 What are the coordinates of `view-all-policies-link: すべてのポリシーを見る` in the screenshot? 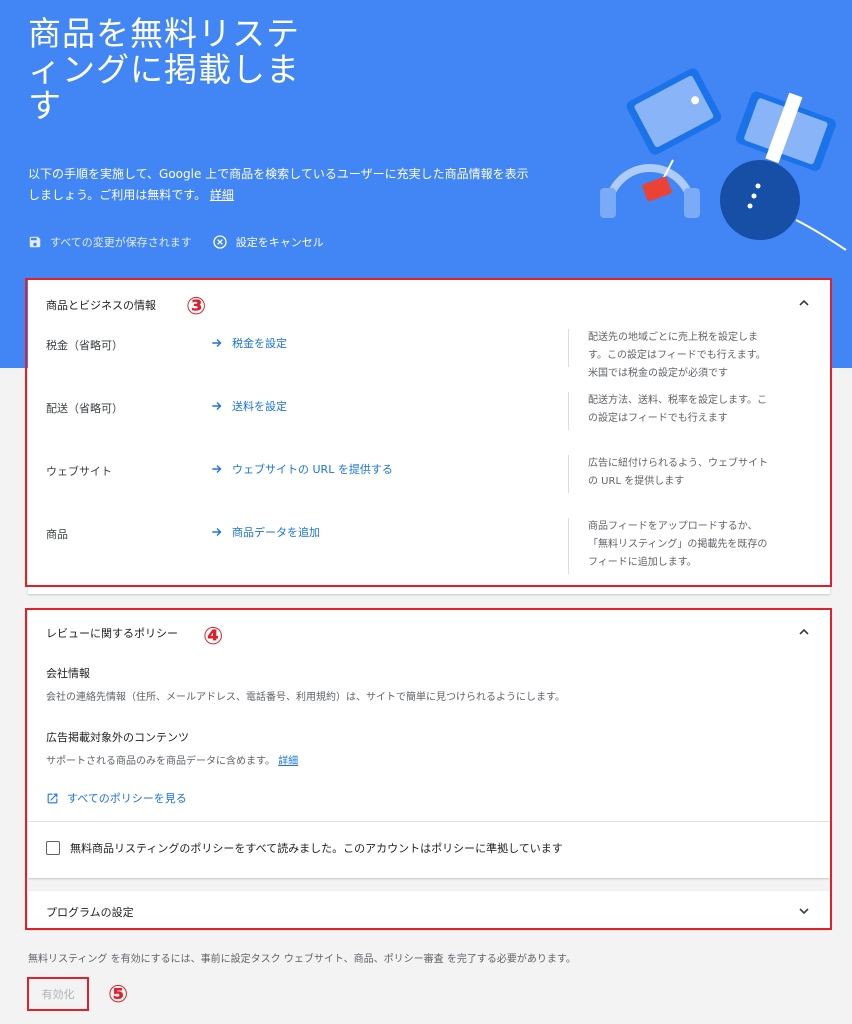 It's located at (116, 798).